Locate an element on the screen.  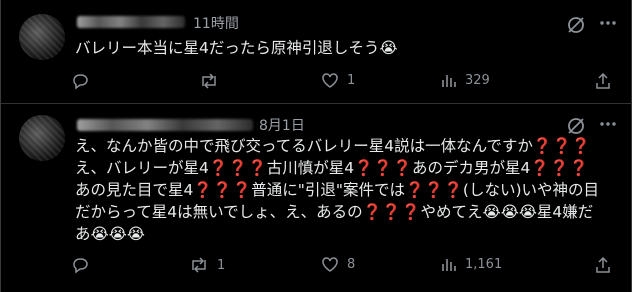
repost-button: 1 is located at coordinates (207, 265).